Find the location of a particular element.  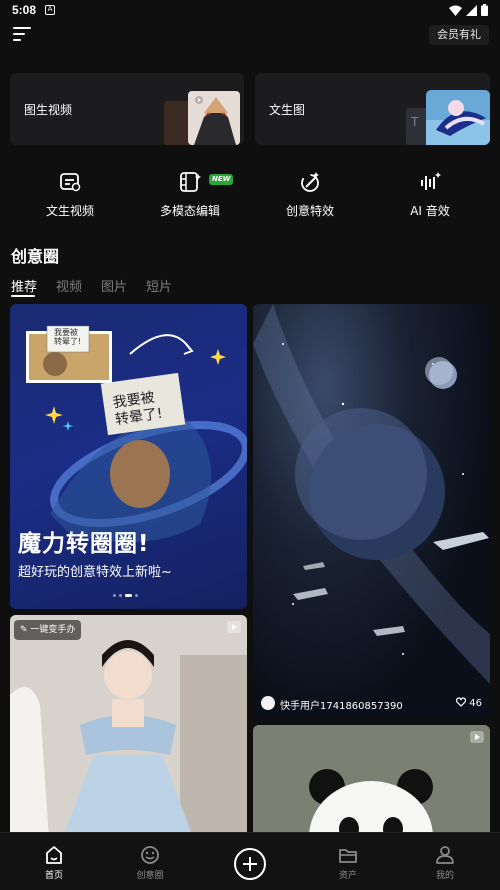

quick-label: 文生视频 is located at coordinates (69, 211).